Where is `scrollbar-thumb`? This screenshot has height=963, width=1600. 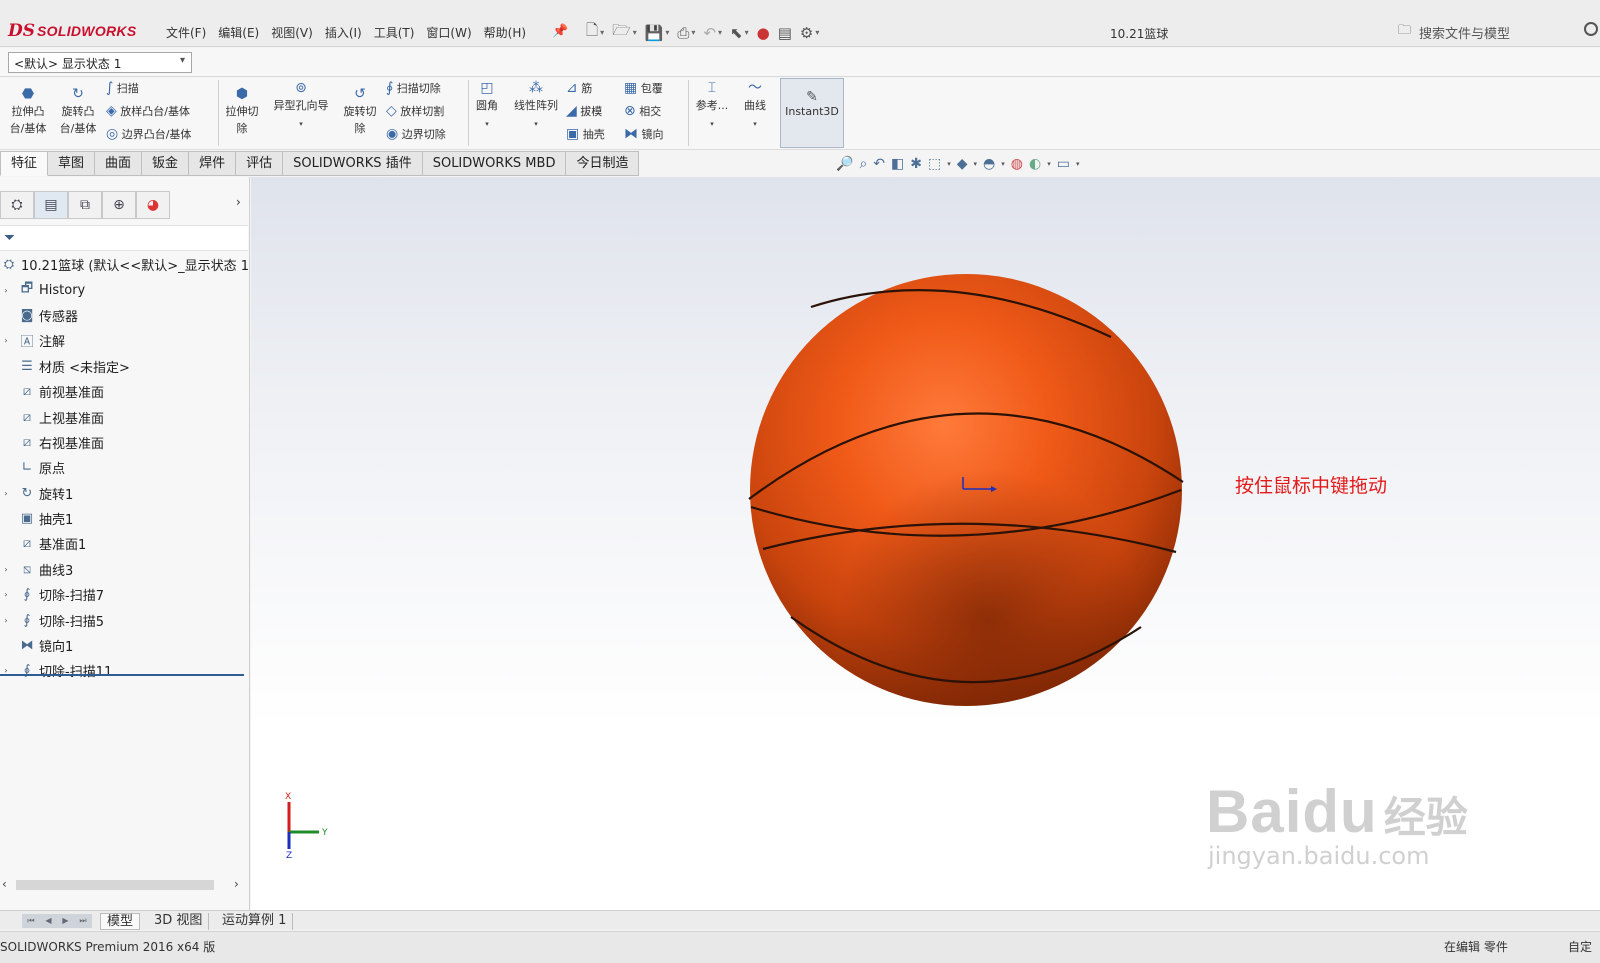
scrollbar-thumb is located at coordinates (115, 885).